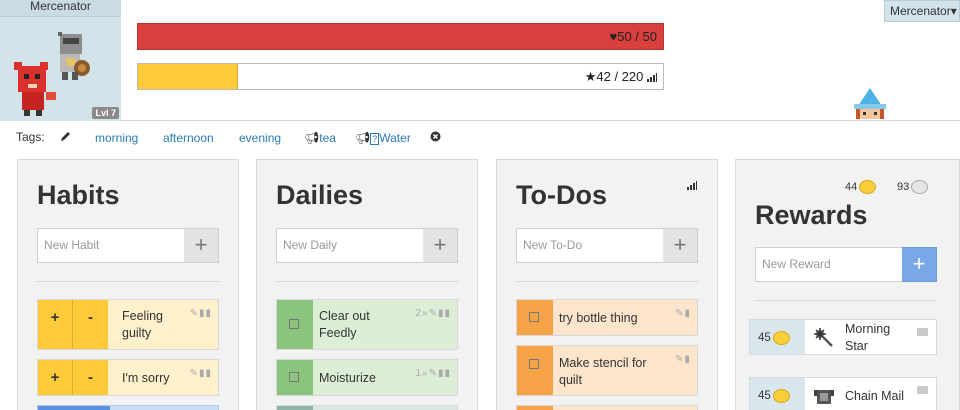  Describe the element at coordinates (633, 36) in the screenshot. I see `health-text: ♥50 / 50` at that location.